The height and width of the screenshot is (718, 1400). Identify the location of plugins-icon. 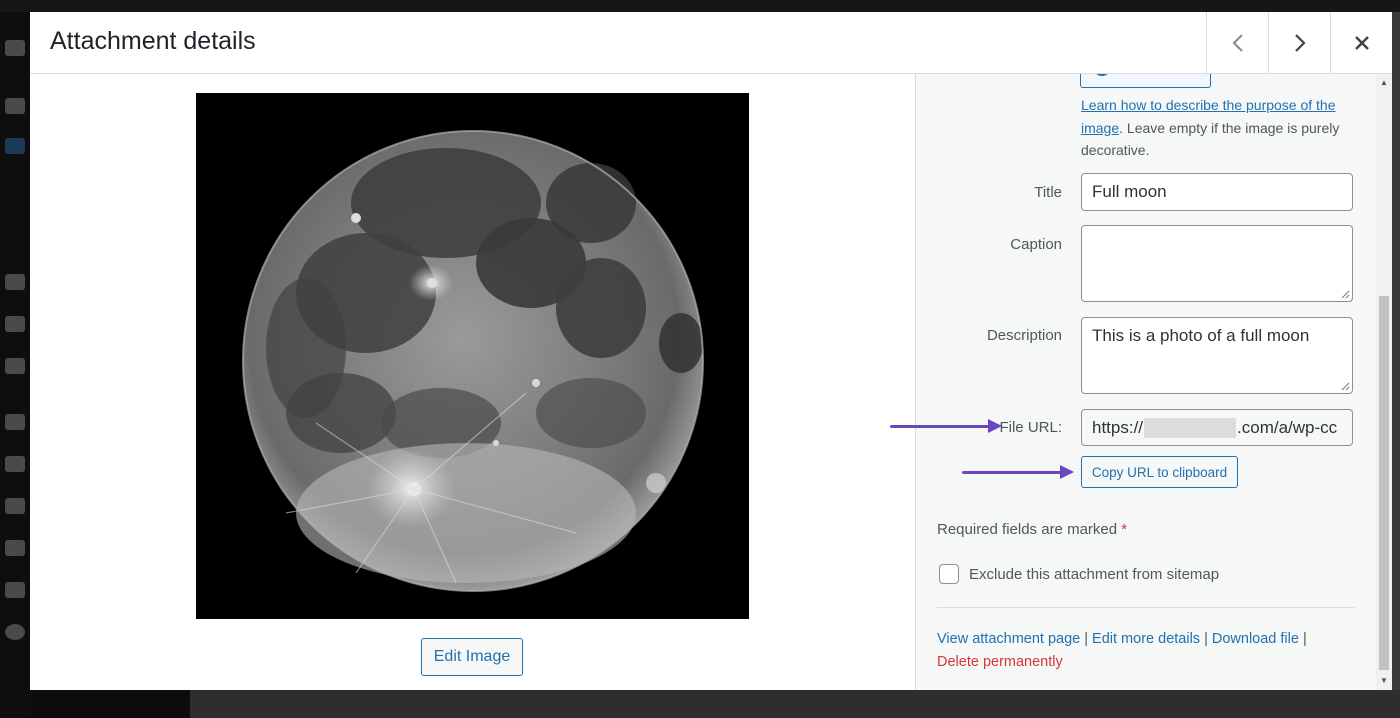
(15, 464).